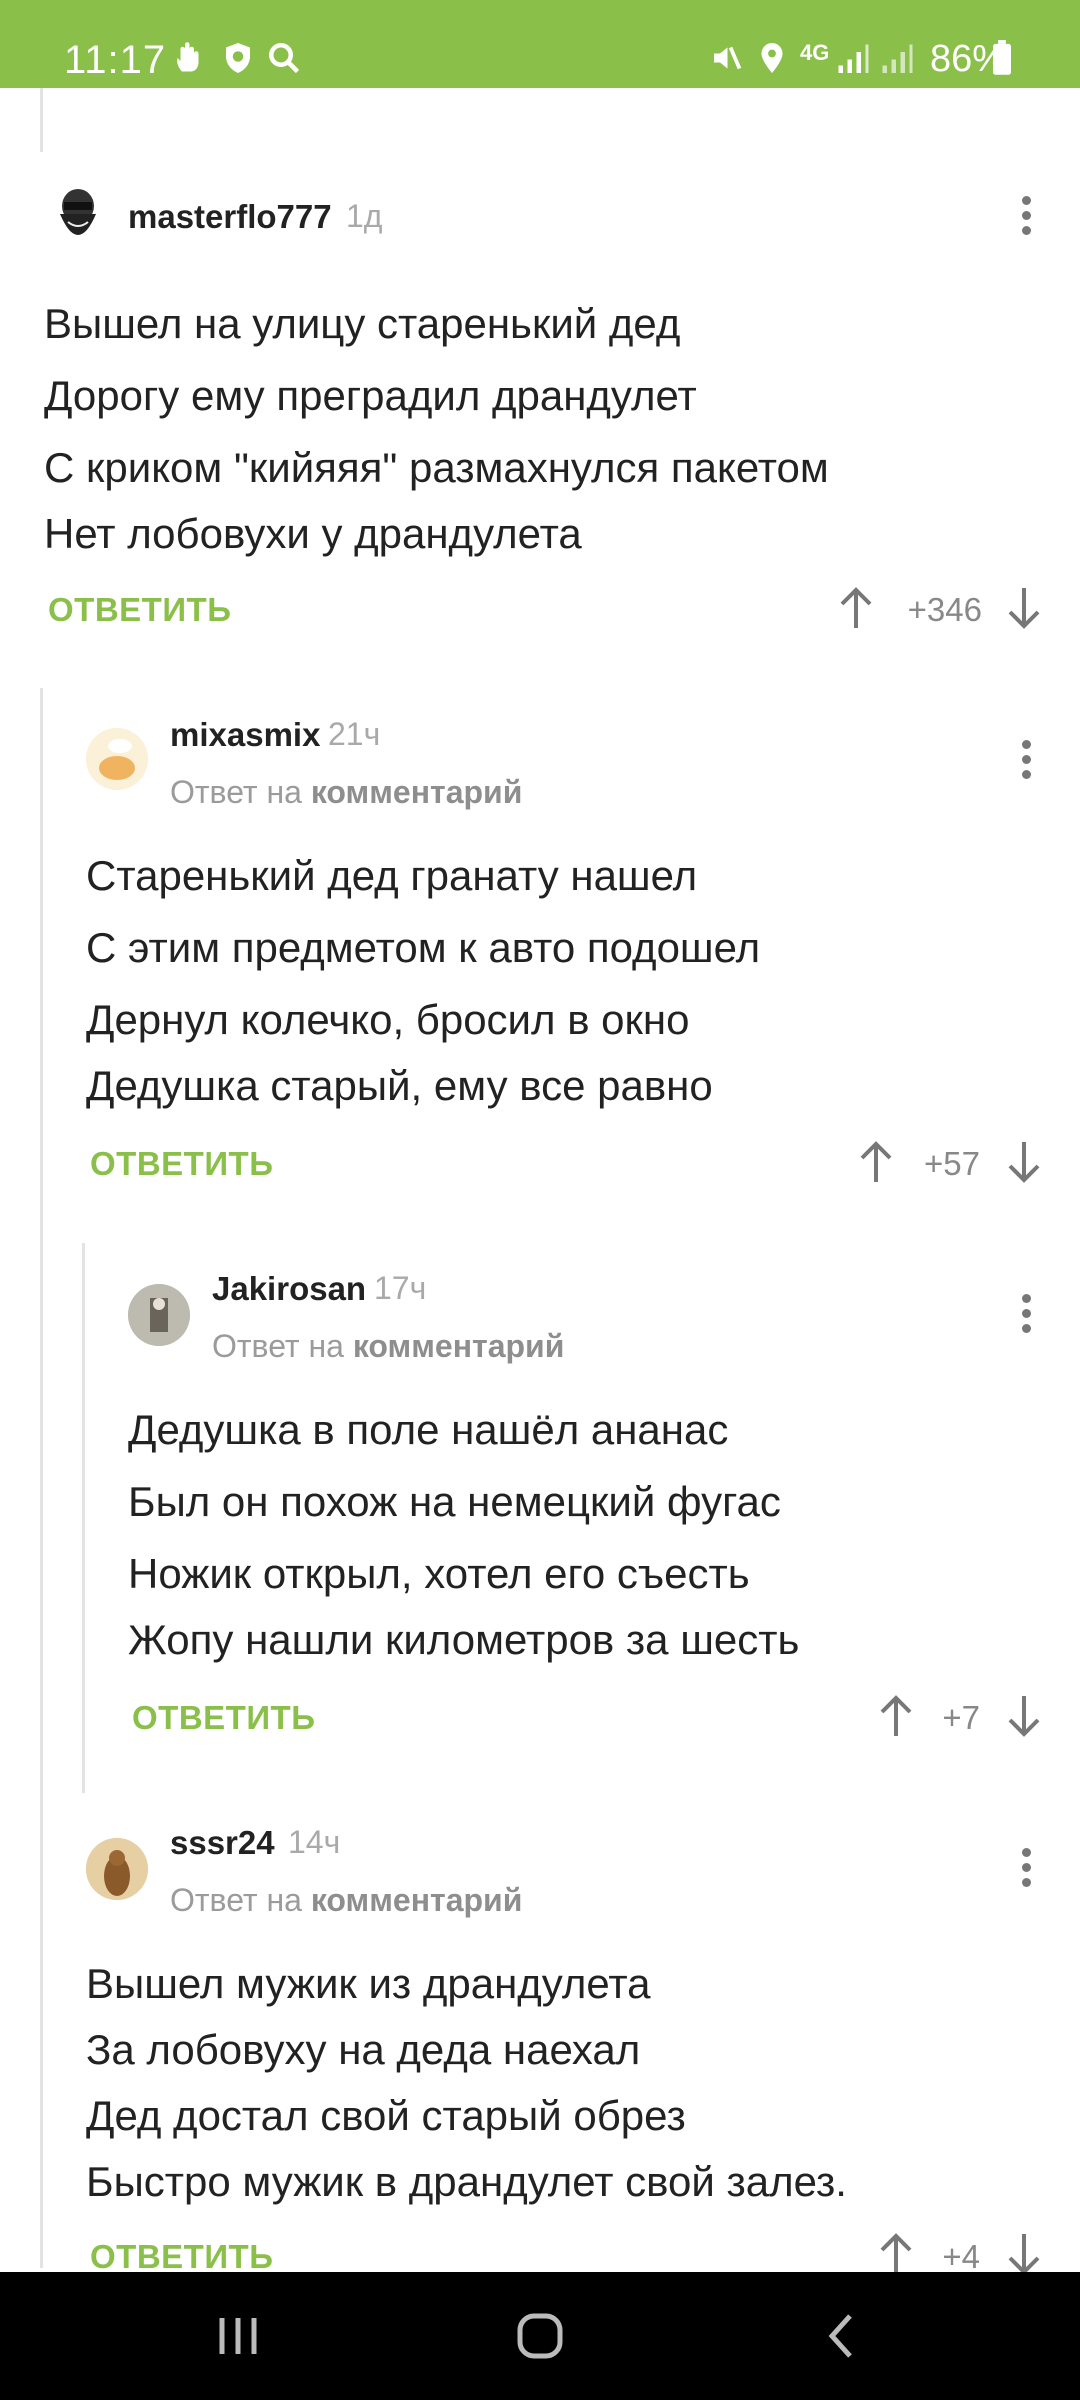 Image resolution: width=1080 pixels, height=2400 pixels. I want to click on username: sssr24, so click(222, 1843).